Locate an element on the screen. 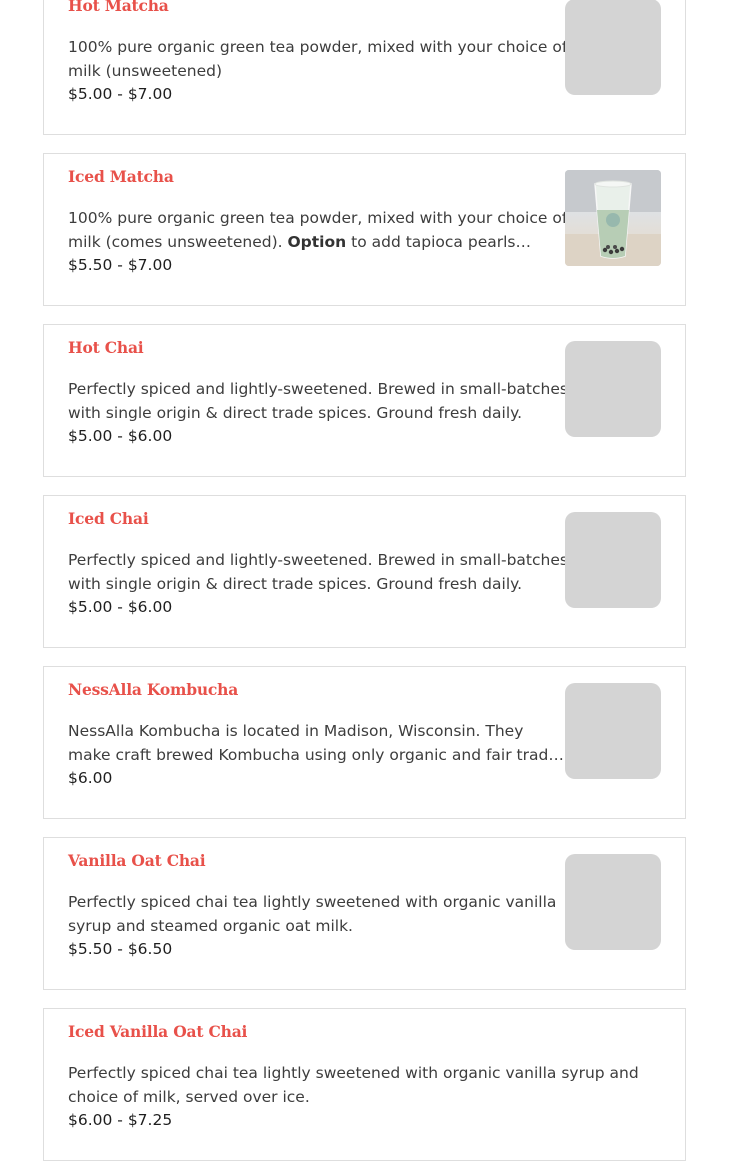 The height and width of the screenshot is (1161, 730). iced-matcha-drink-image is located at coordinates (613, 218).